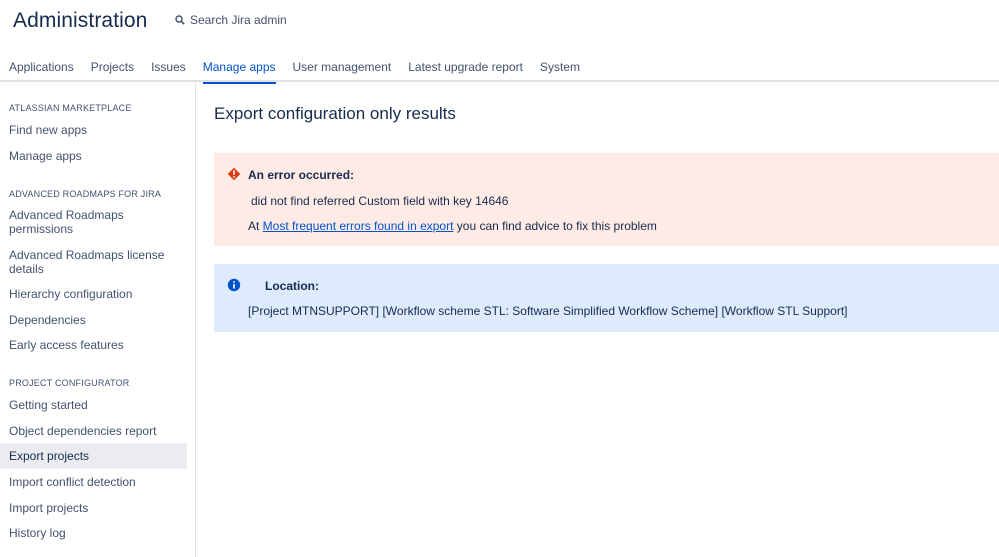 This screenshot has width=999, height=557. Describe the element at coordinates (358, 226) in the screenshot. I see `frequent-errors-link: Most frequent errors found in export` at that location.